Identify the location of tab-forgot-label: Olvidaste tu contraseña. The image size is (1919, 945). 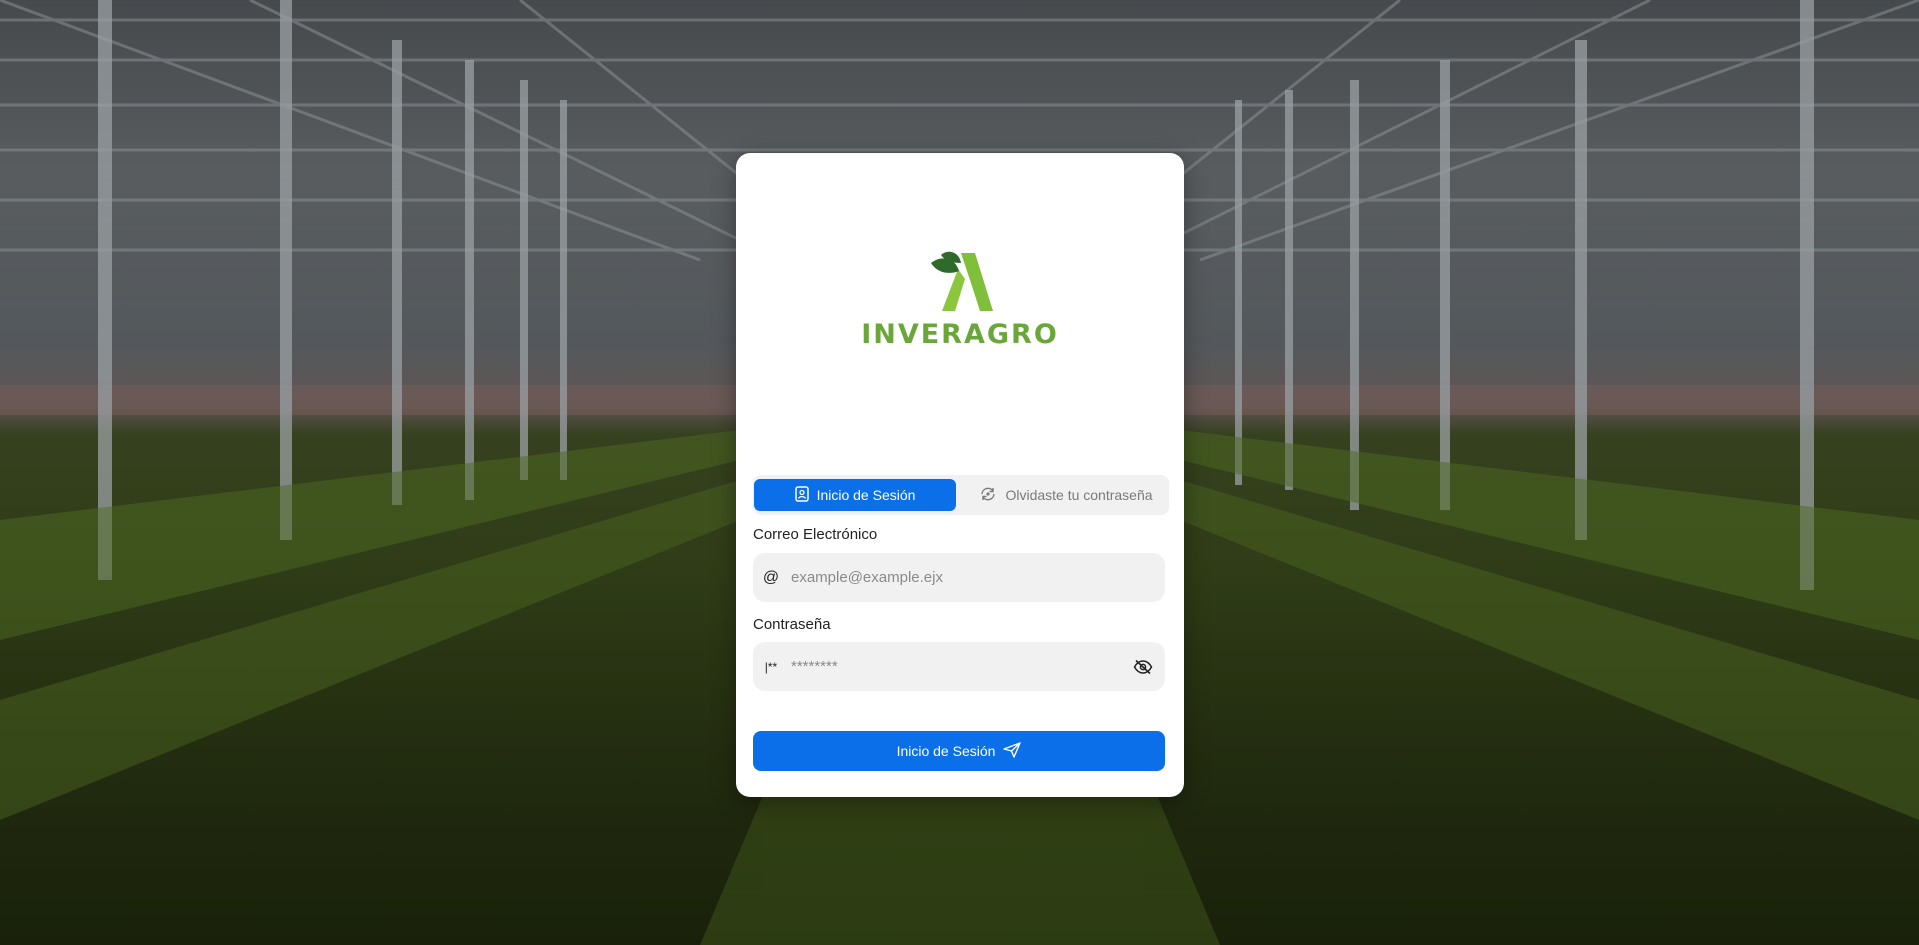
(1079, 495).